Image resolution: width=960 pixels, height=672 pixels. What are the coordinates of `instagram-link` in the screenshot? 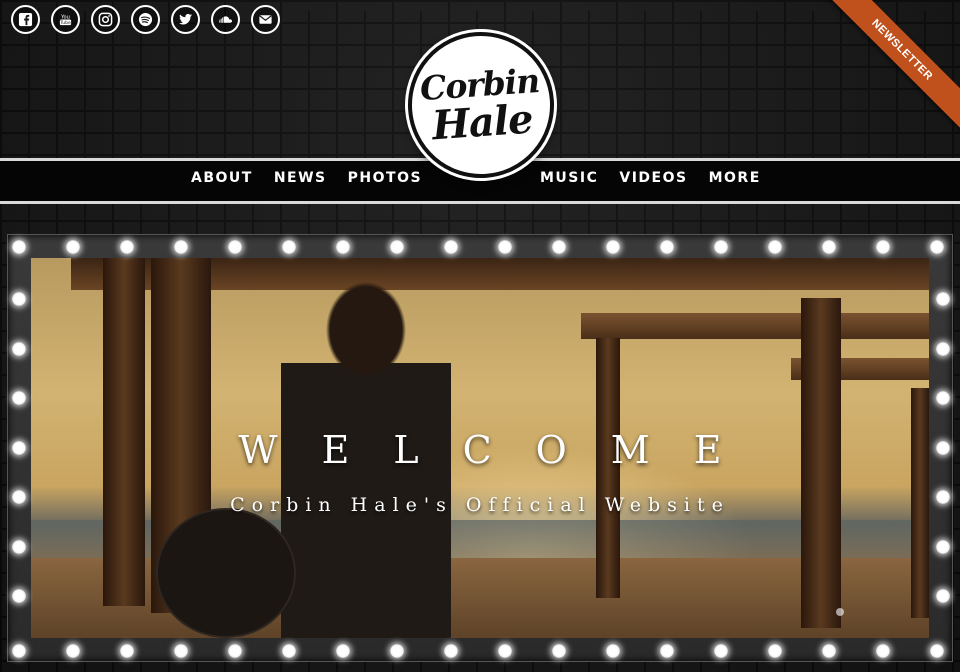 It's located at (105, 19).